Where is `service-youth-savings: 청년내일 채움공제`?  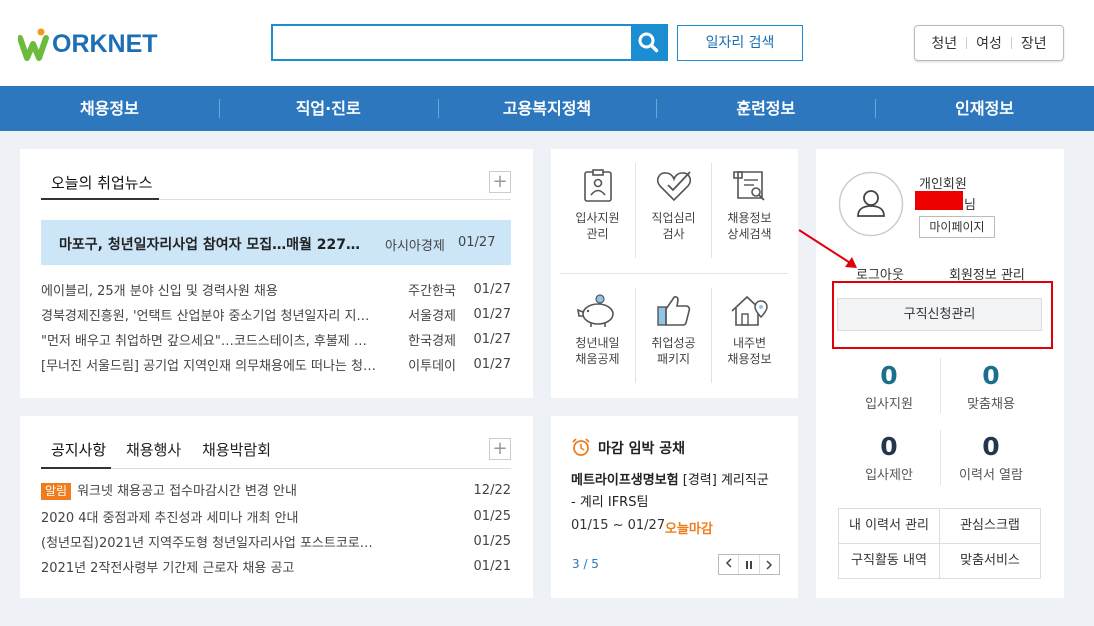 service-youth-savings: 청년내일 채움공제 is located at coordinates (597, 330).